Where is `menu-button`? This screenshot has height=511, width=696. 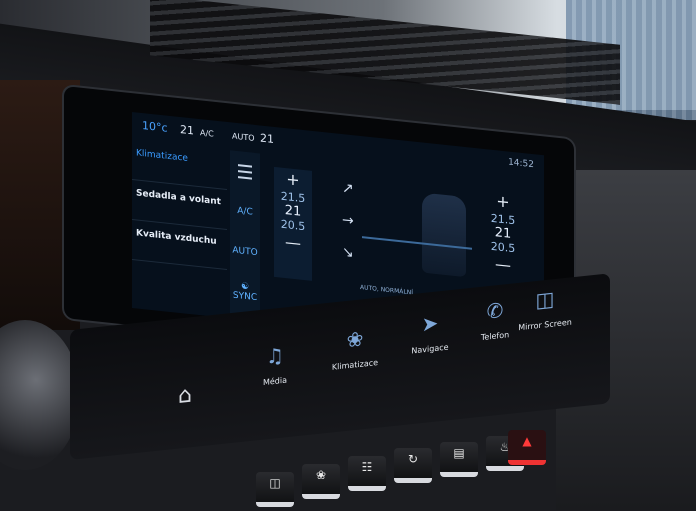 menu-button is located at coordinates (245, 171).